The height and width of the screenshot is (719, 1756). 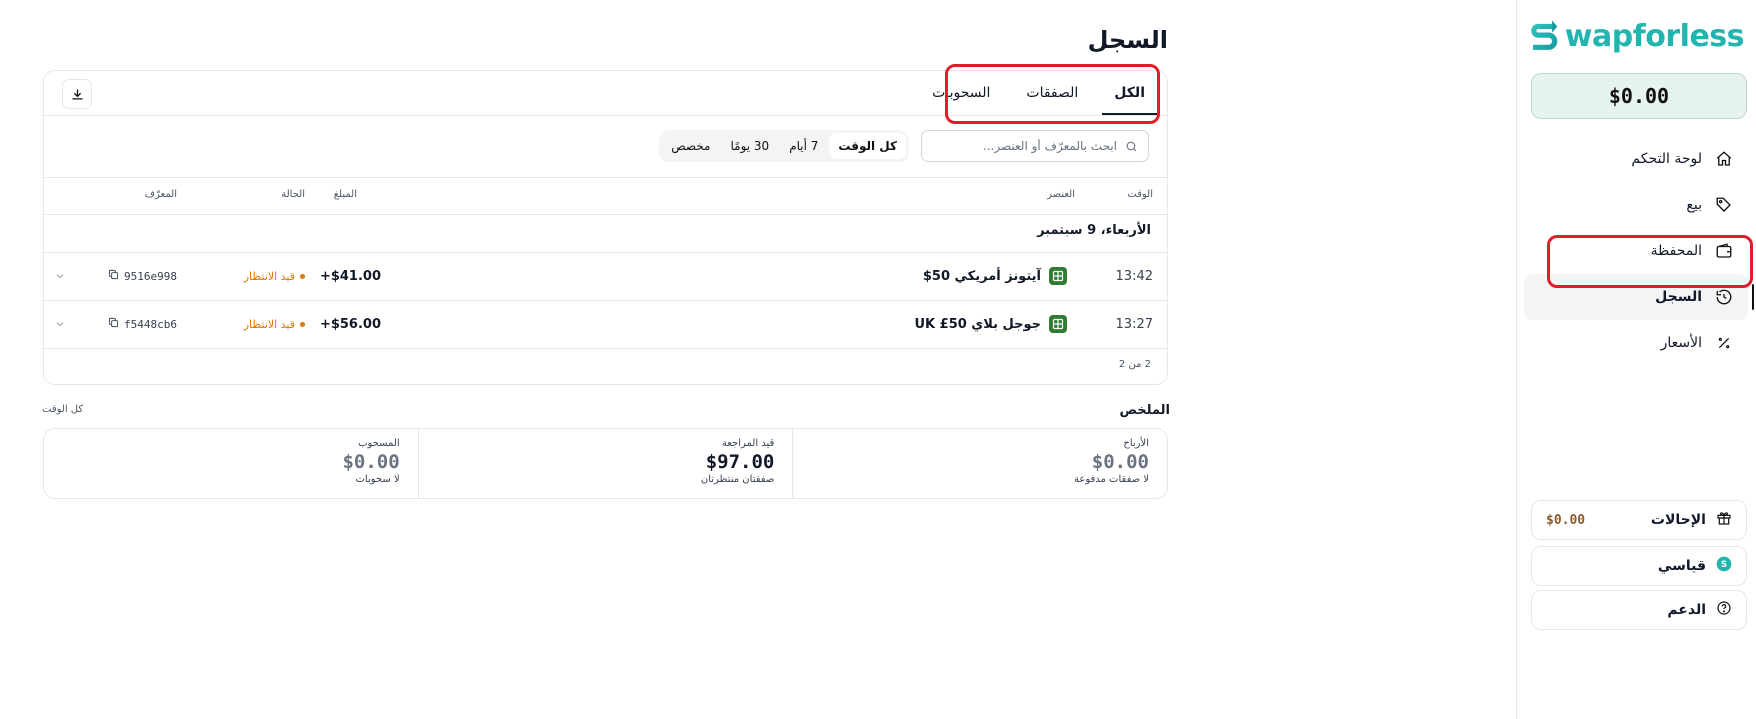 I want to click on summary-withdrawn: المسحوب $0.00 لا سحوبات, so click(x=231, y=463).